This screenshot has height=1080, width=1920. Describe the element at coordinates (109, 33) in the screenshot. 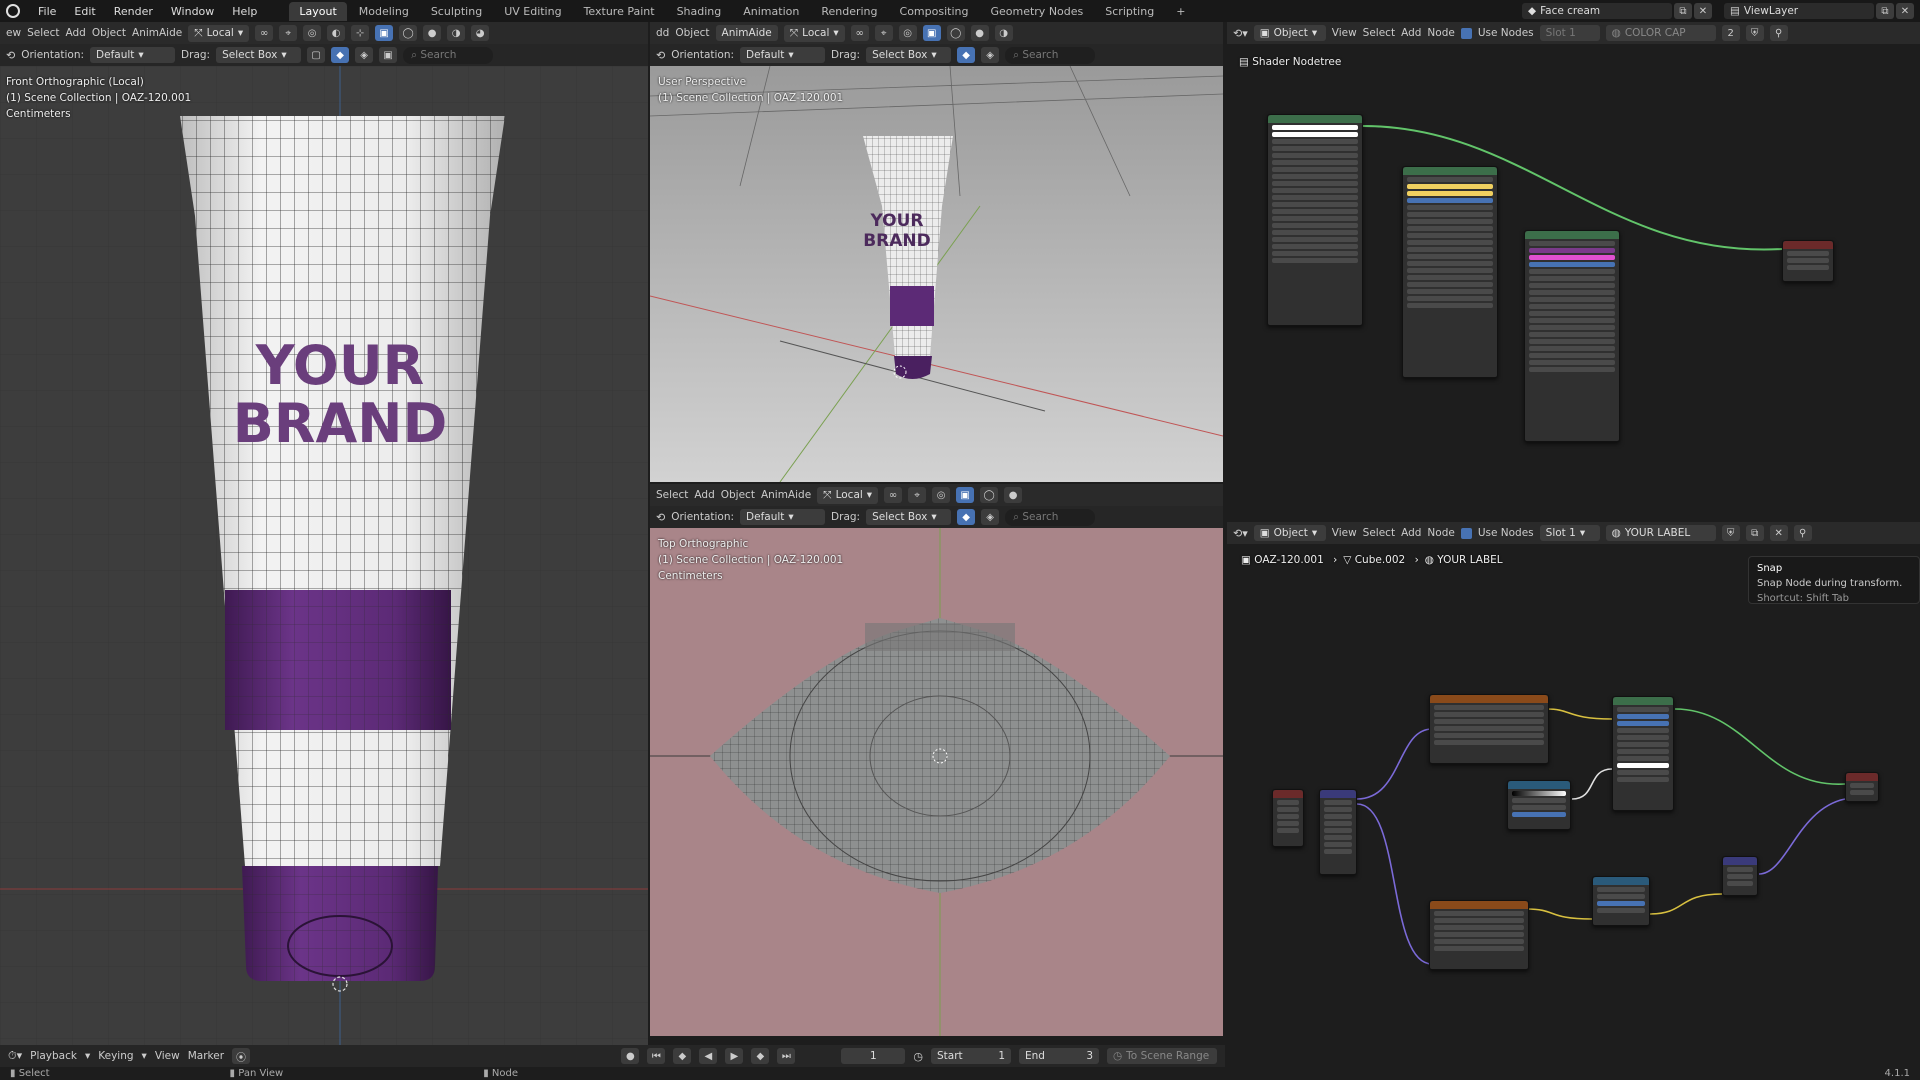

I see `menu-object: Object` at that location.